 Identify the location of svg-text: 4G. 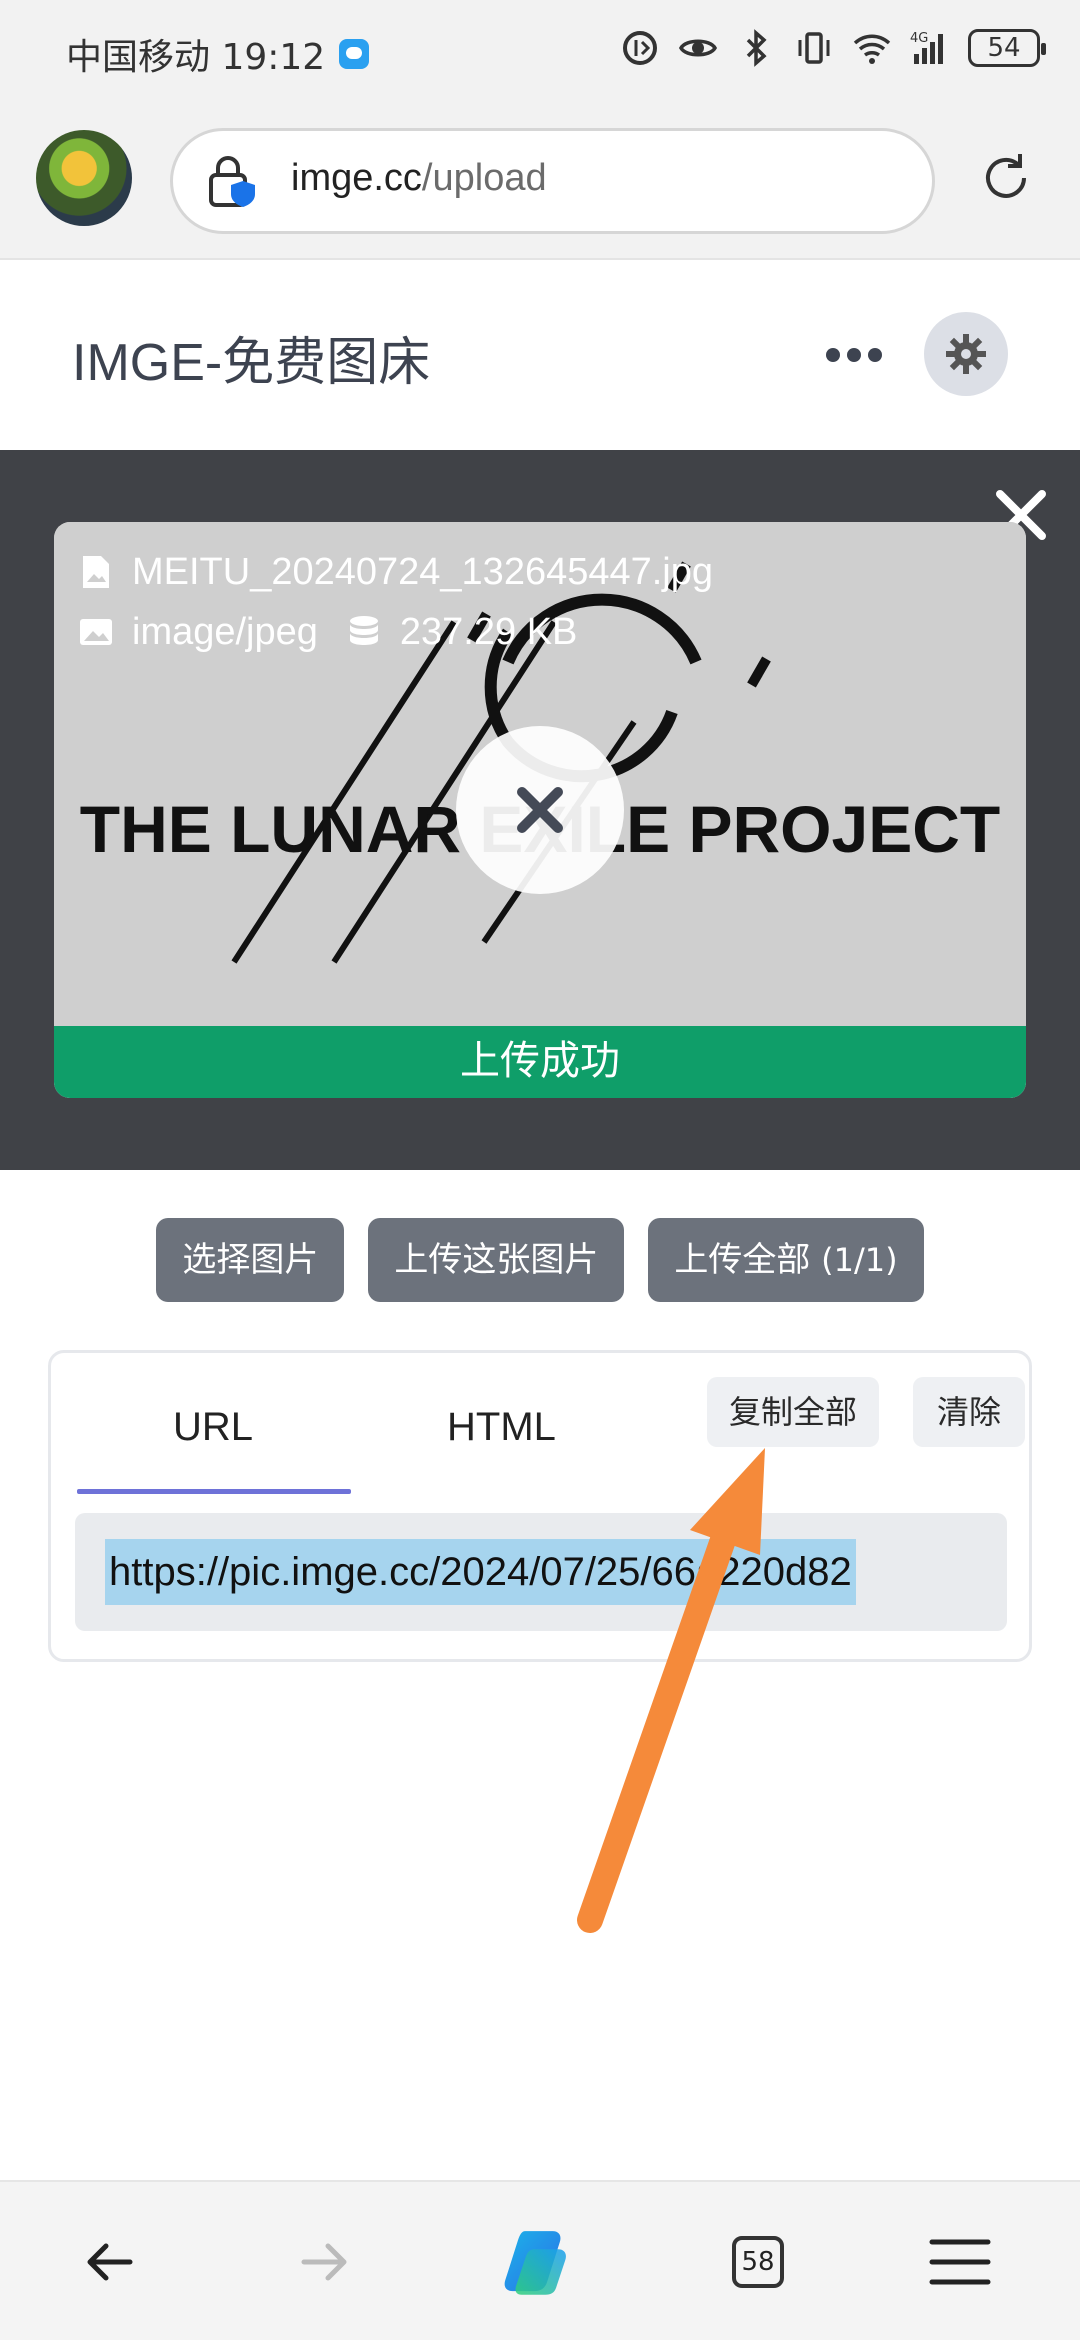
(919, 38).